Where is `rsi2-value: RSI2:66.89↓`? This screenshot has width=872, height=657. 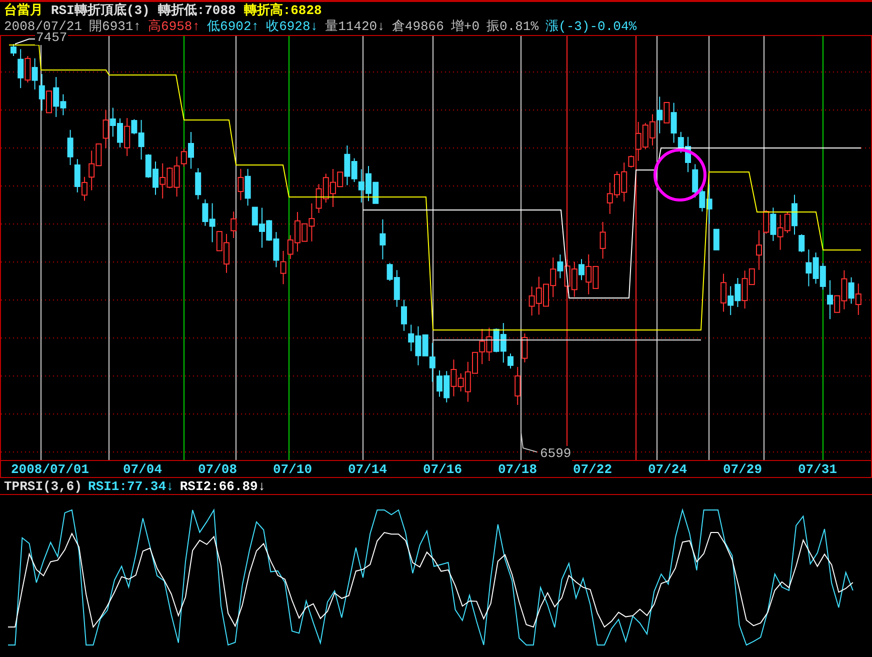
rsi2-value: RSI2:66.89↓ is located at coordinates (223, 486).